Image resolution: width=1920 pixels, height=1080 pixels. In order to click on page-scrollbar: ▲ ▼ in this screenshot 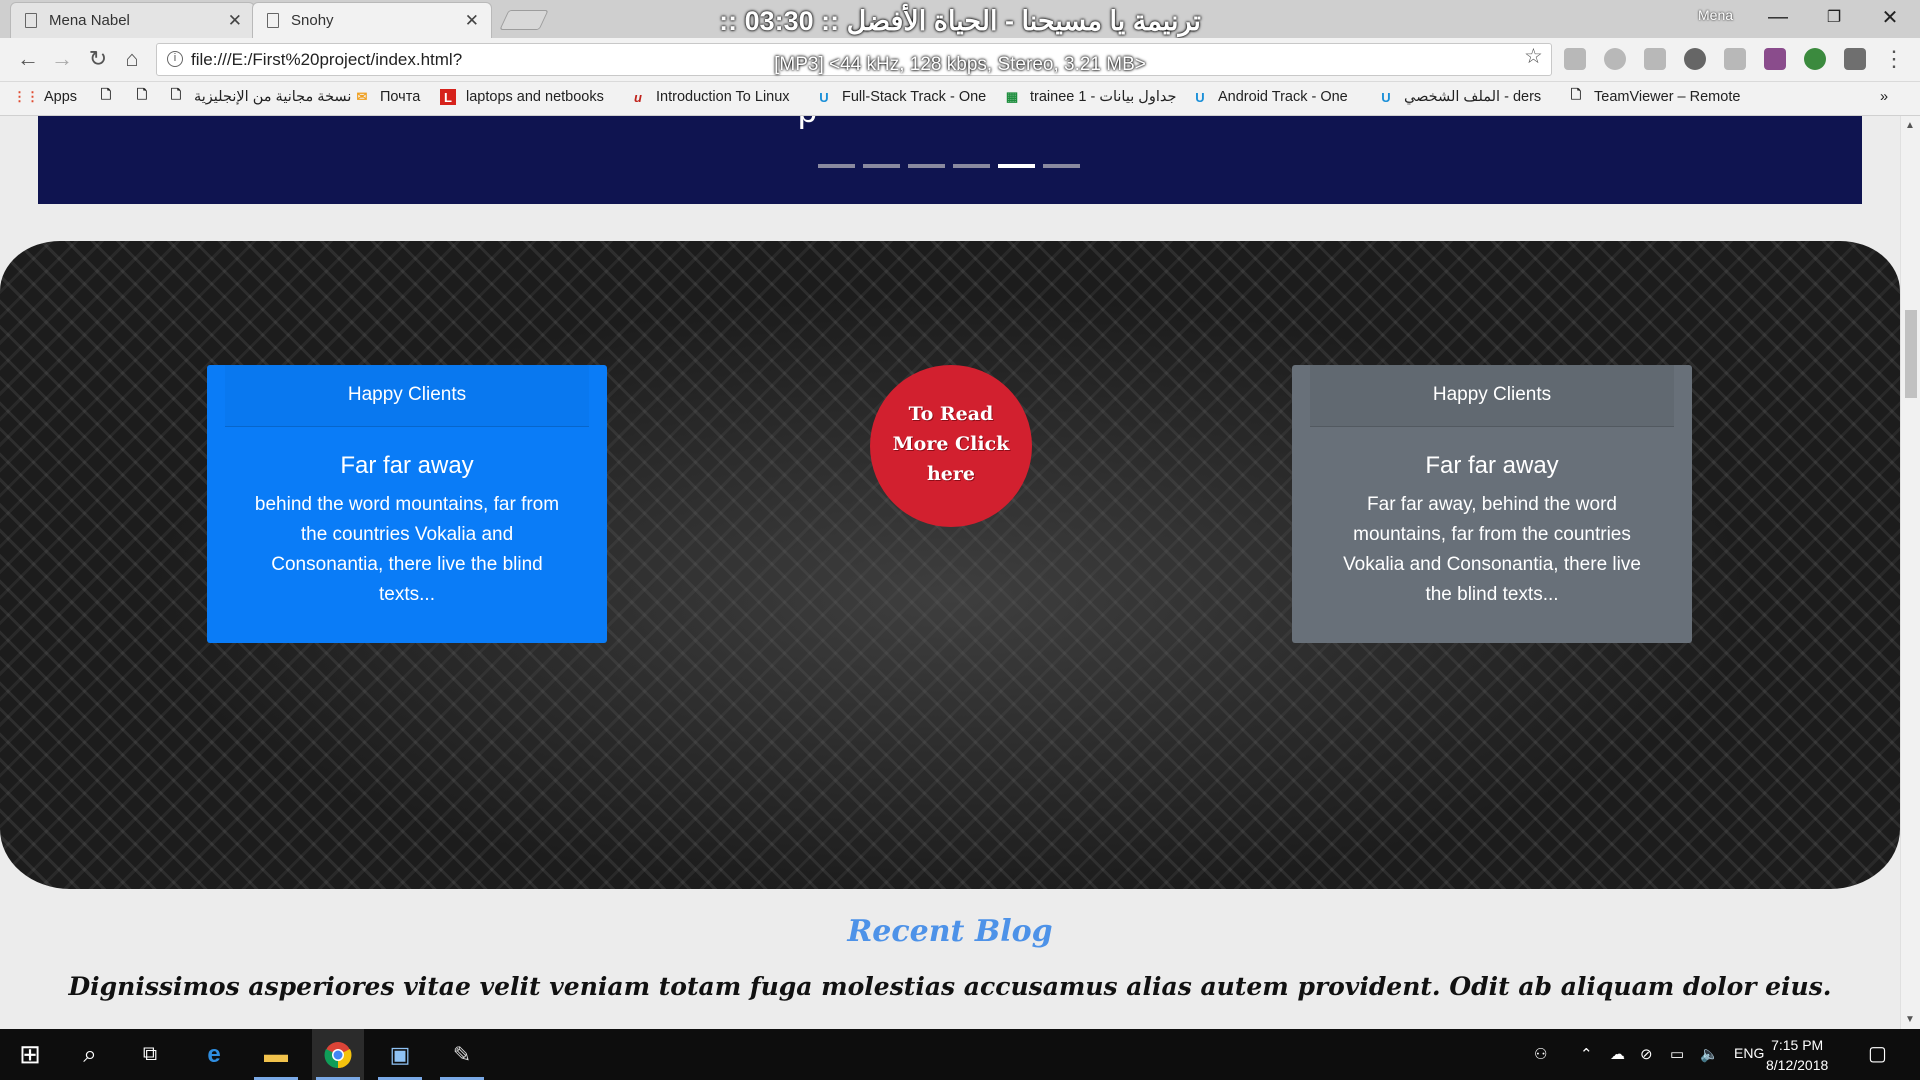, I will do `click(1910, 572)`.